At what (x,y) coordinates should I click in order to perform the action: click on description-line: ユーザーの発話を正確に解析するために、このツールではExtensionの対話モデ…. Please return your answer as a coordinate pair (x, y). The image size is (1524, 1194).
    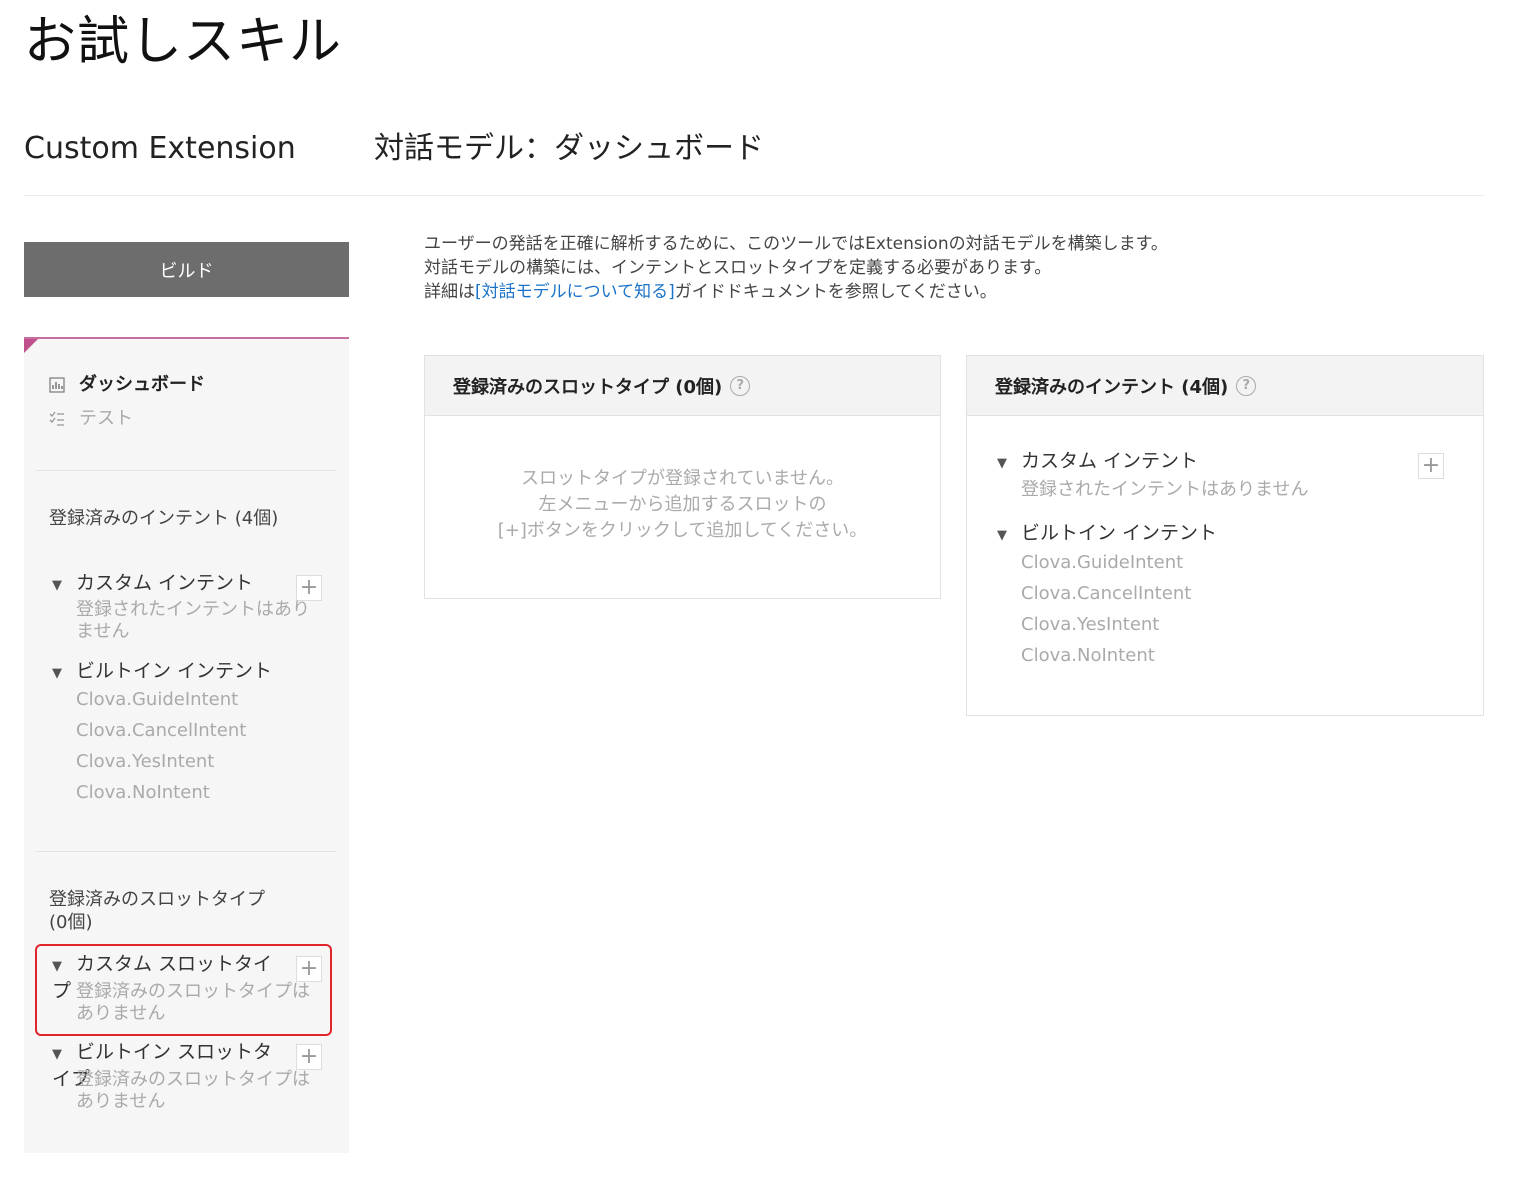
    Looking at the image, I should click on (796, 244).